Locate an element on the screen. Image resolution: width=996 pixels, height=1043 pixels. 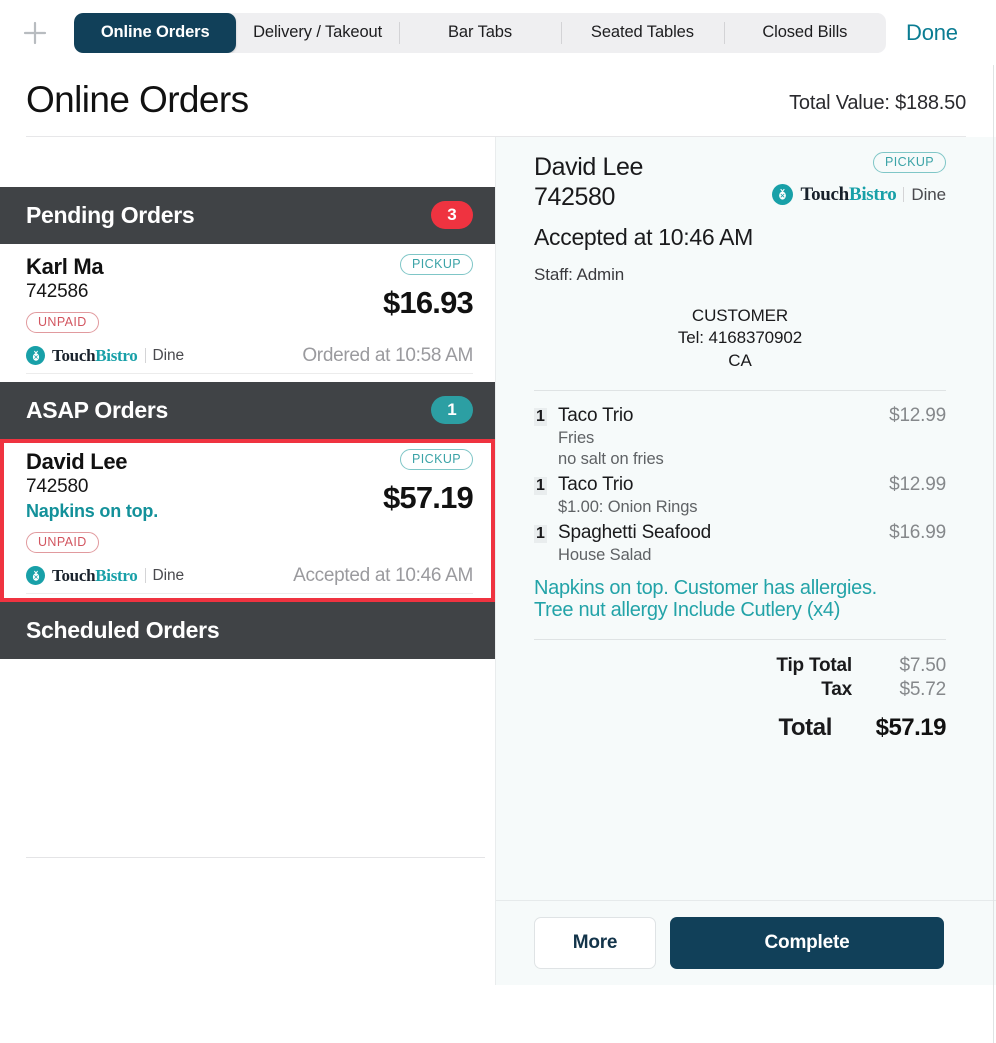
order-timestamp: Accepted at 10:46 AM is located at coordinates (383, 575).